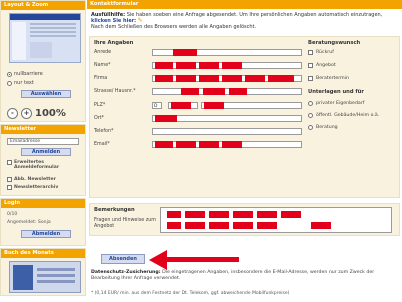  I want to click on city-field, so click(227, 118).